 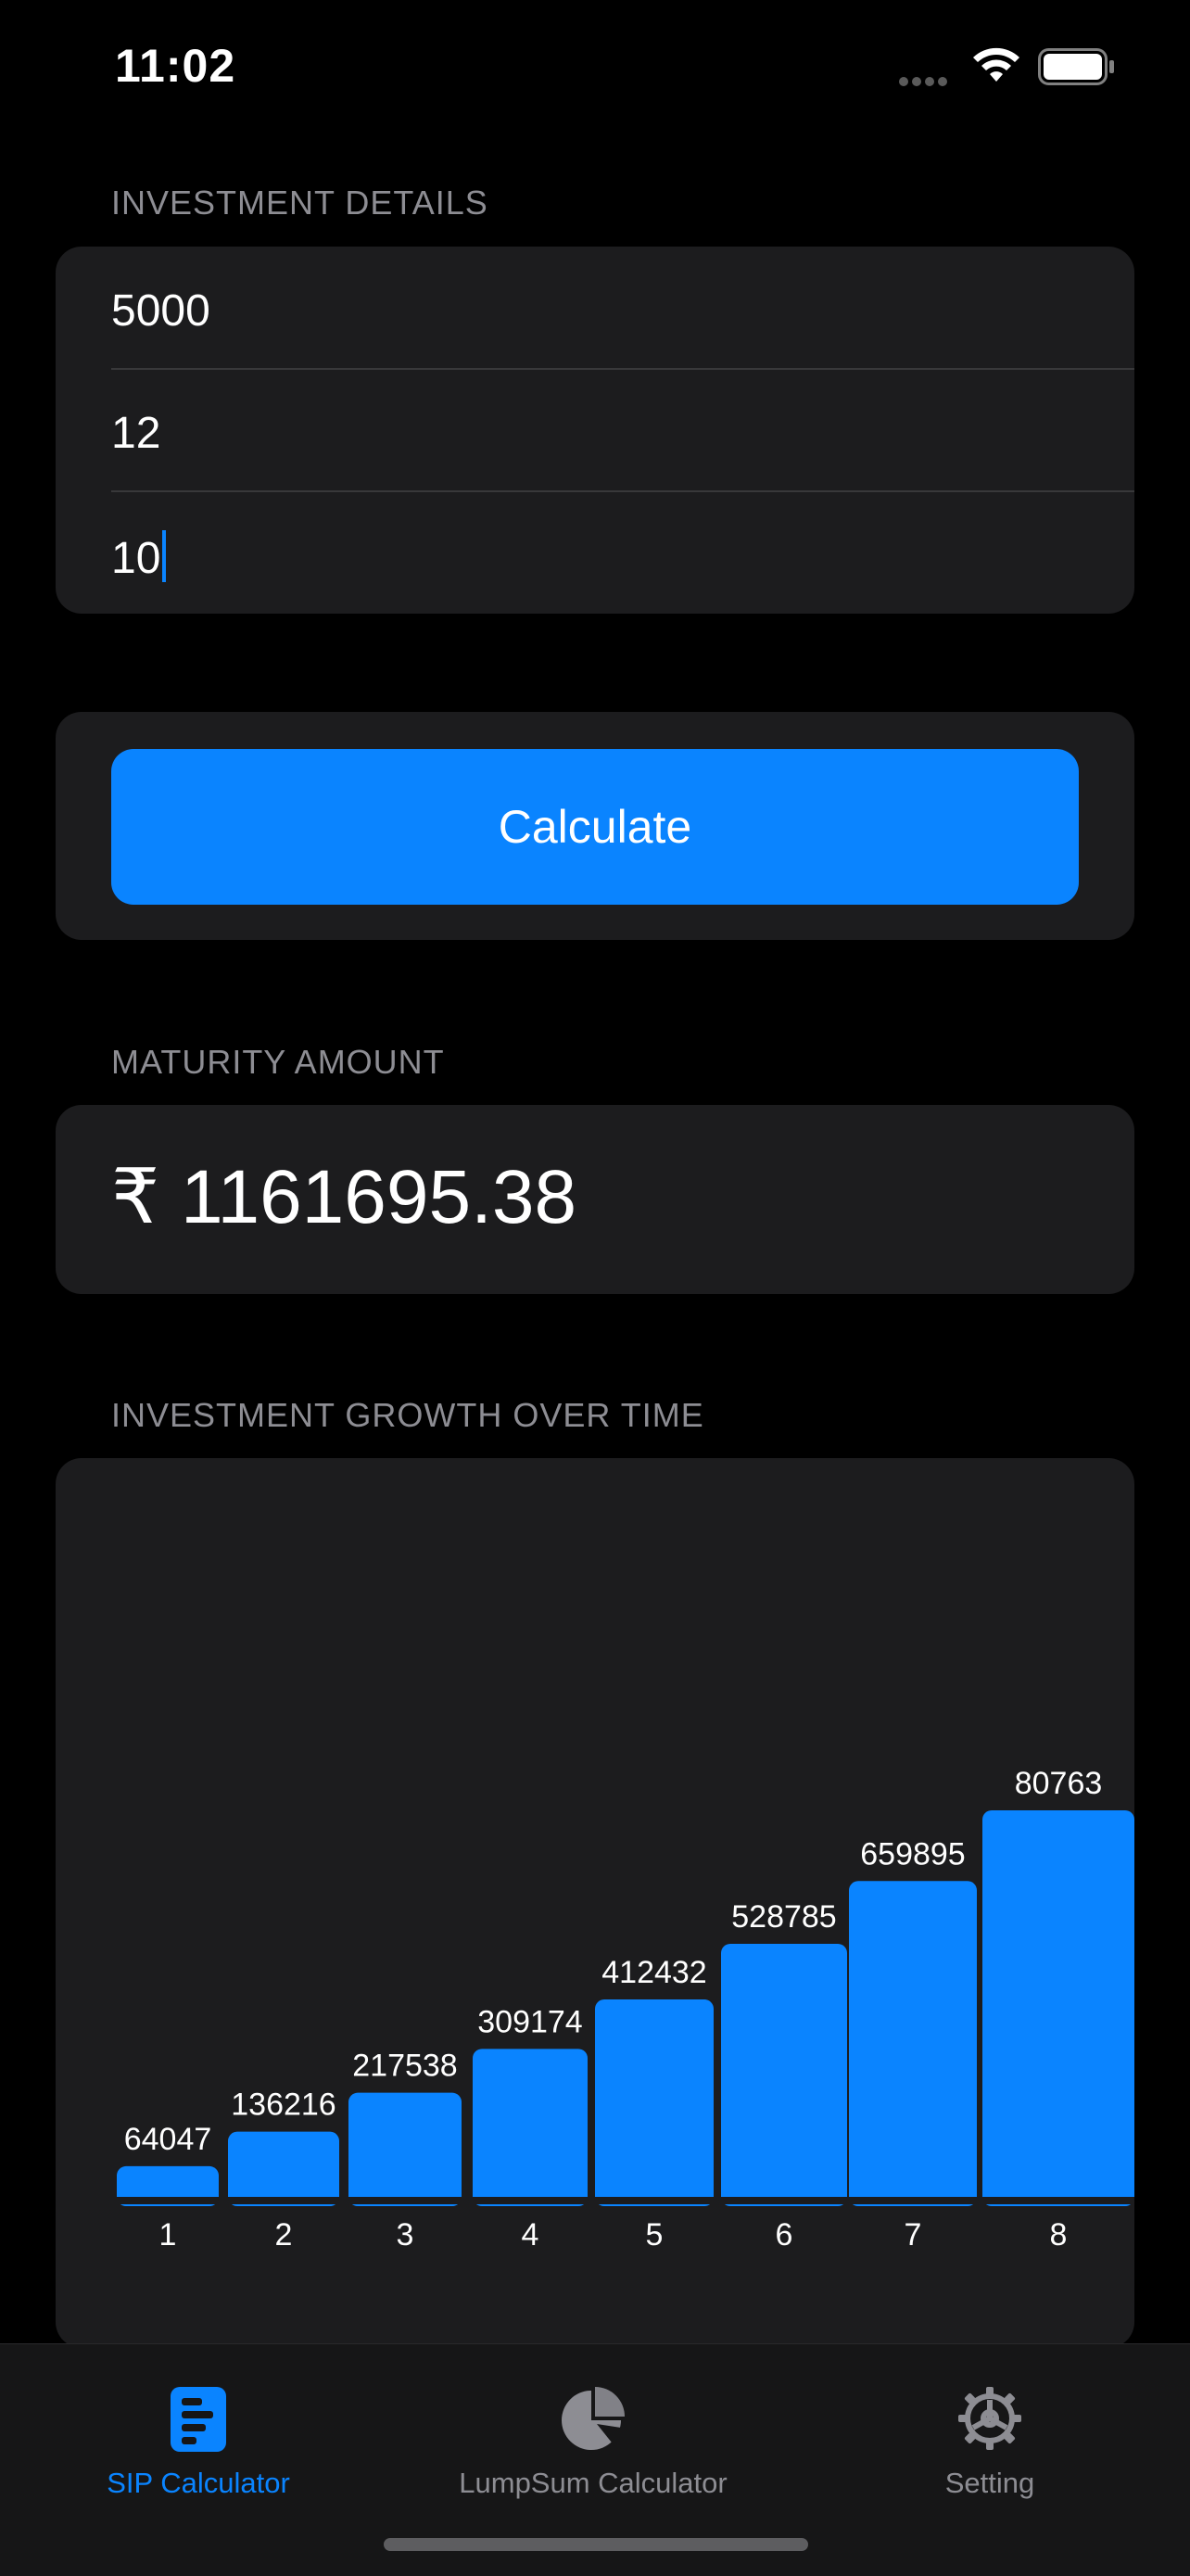 I want to click on bar-value-label: 136216, so click(x=283, y=2105).